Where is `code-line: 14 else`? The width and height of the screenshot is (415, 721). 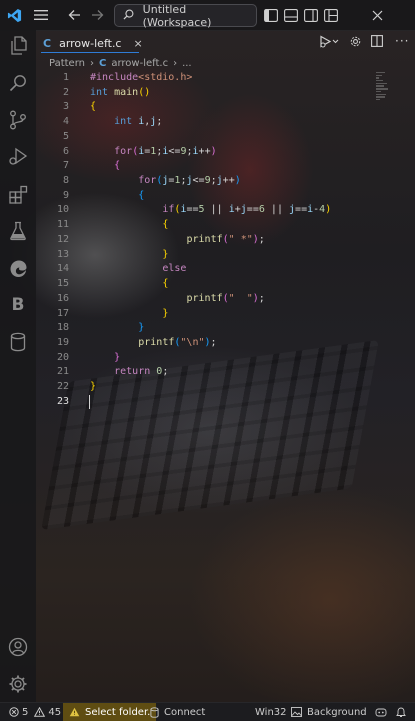
code-line: 14 else is located at coordinates (225, 269).